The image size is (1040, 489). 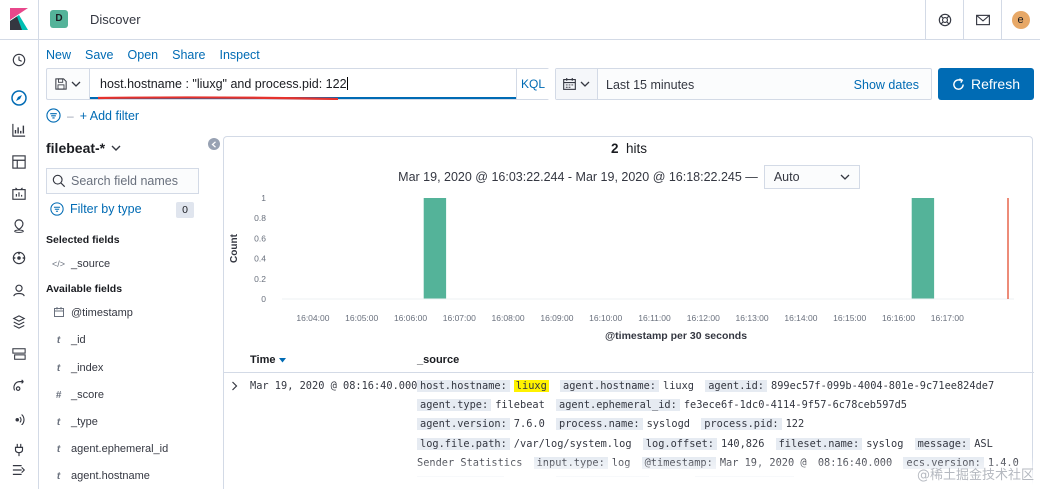 What do you see at coordinates (91, 264) in the screenshot?
I see `field-name: _source` at bounding box center [91, 264].